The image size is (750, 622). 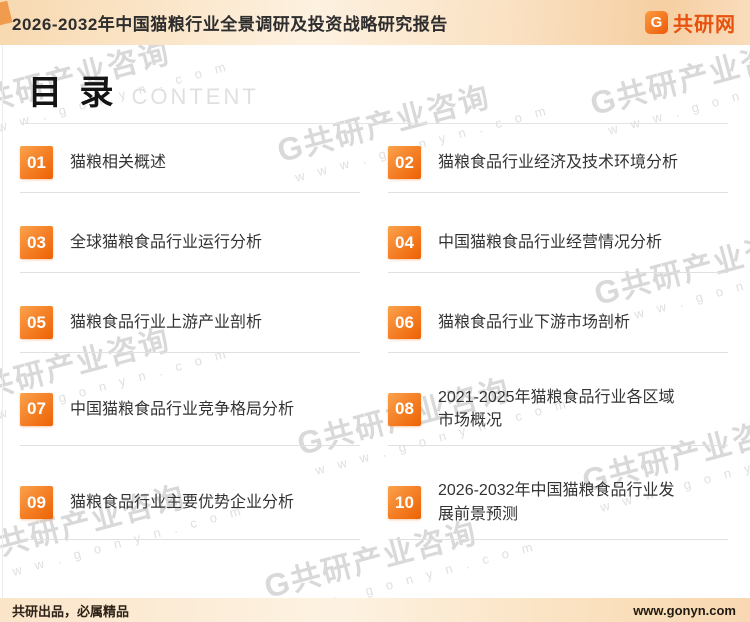 I want to click on toc-item-04: 04 中国猫粮食品行业经营情况分析, so click(x=558, y=249).